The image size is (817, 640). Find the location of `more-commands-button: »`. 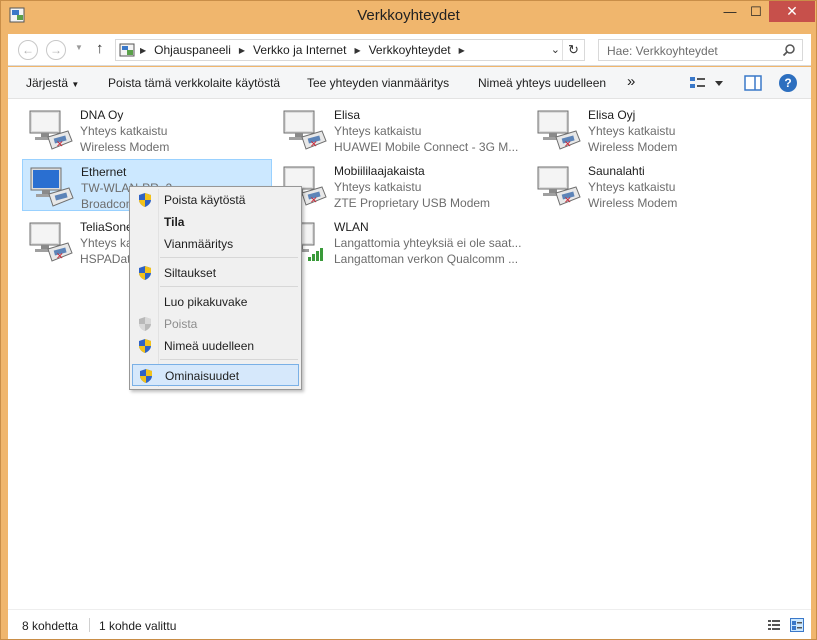

more-commands-button: » is located at coordinates (631, 81).